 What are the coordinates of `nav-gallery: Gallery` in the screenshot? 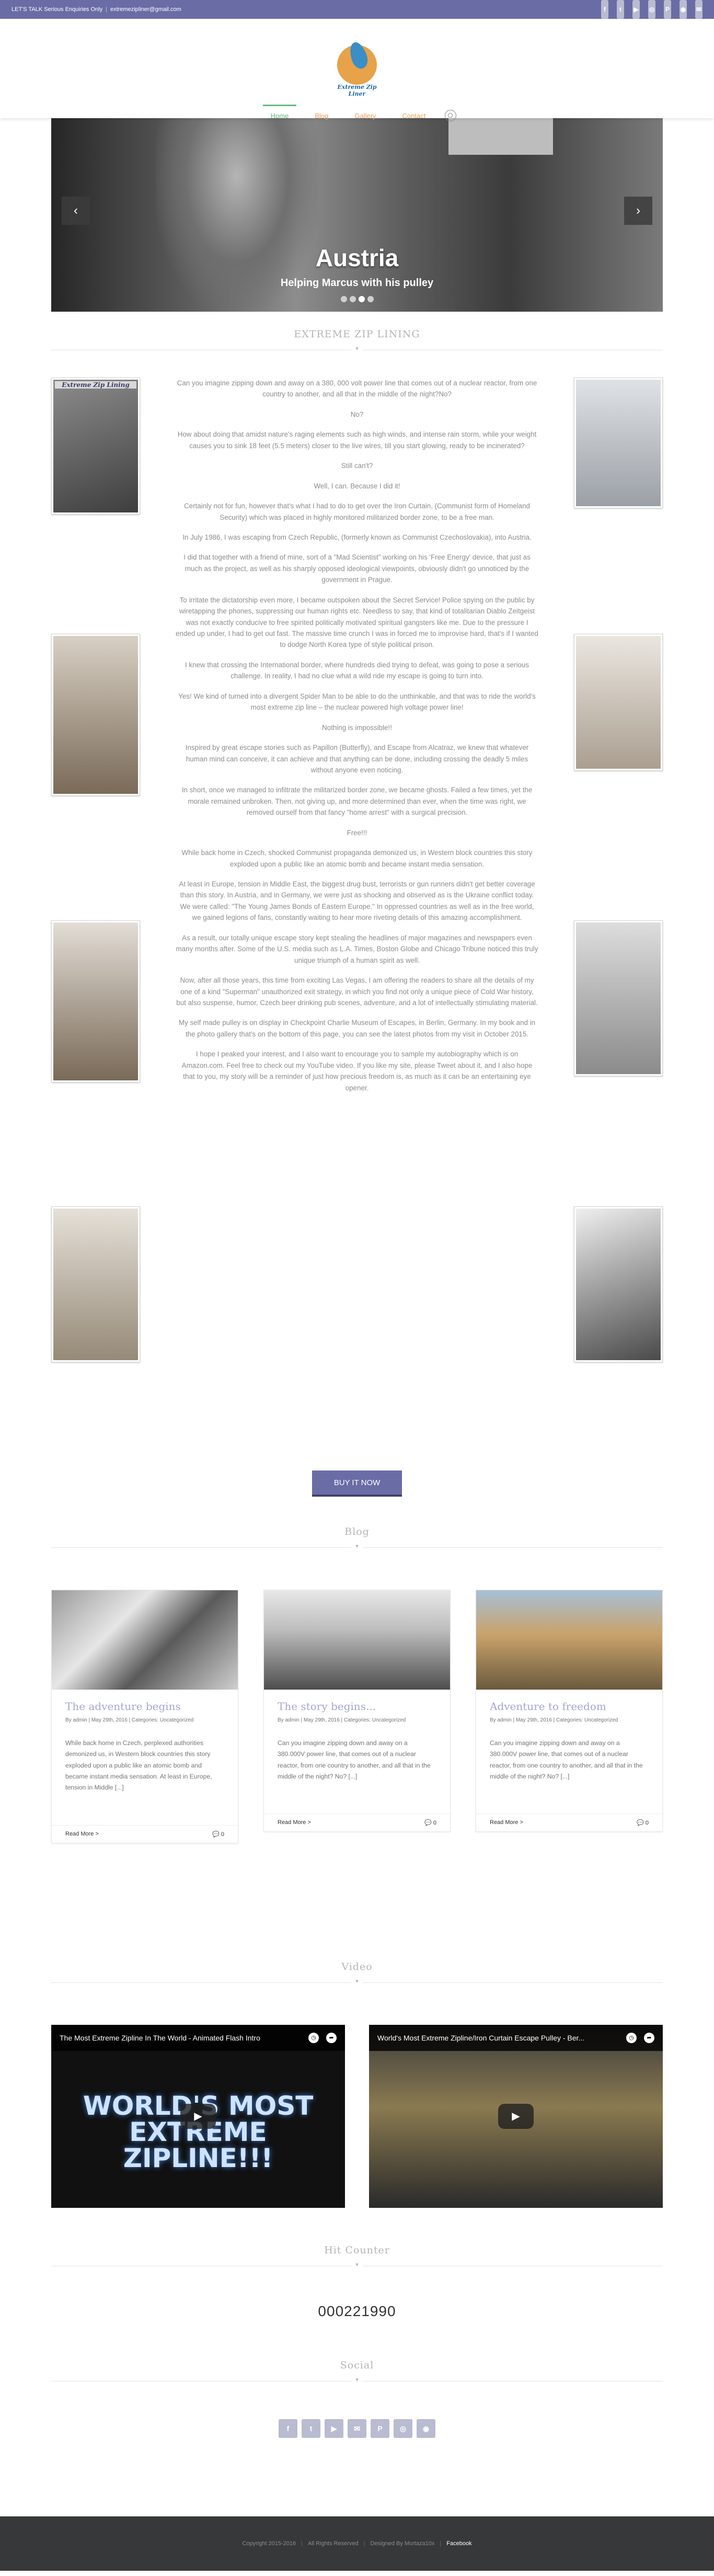 It's located at (365, 118).